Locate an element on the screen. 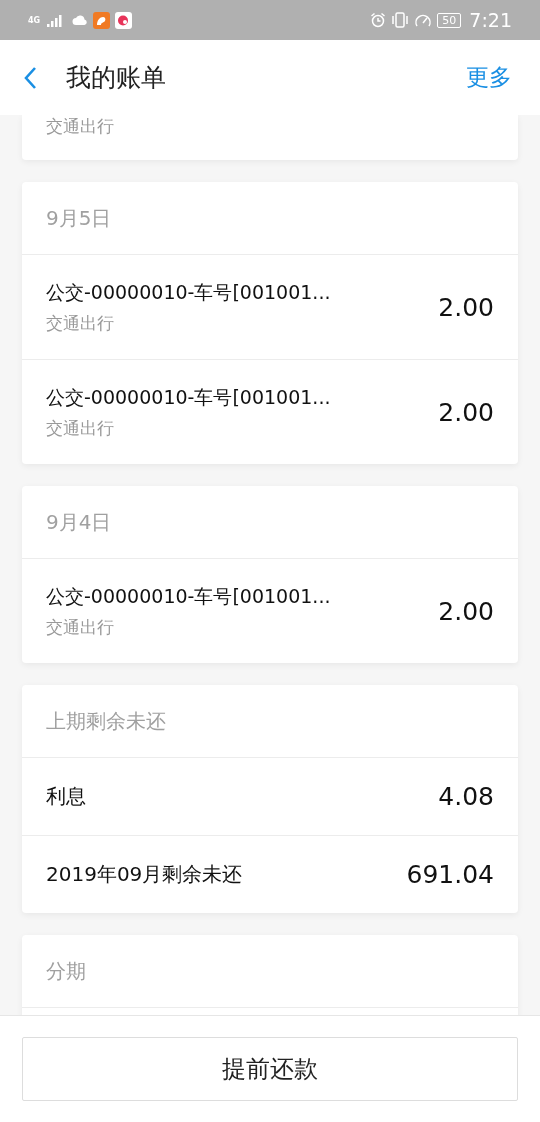 The width and height of the screenshot is (540, 1122). amount: 4.08 is located at coordinates (466, 796).